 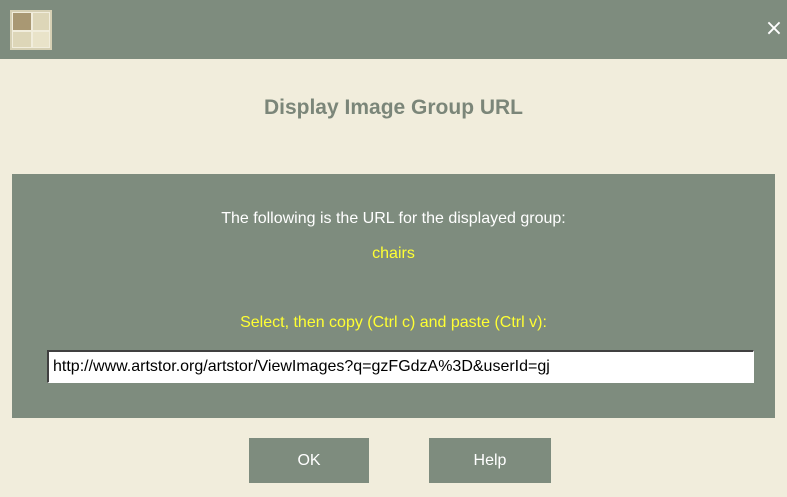 I want to click on url-field, so click(x=400, y=366).